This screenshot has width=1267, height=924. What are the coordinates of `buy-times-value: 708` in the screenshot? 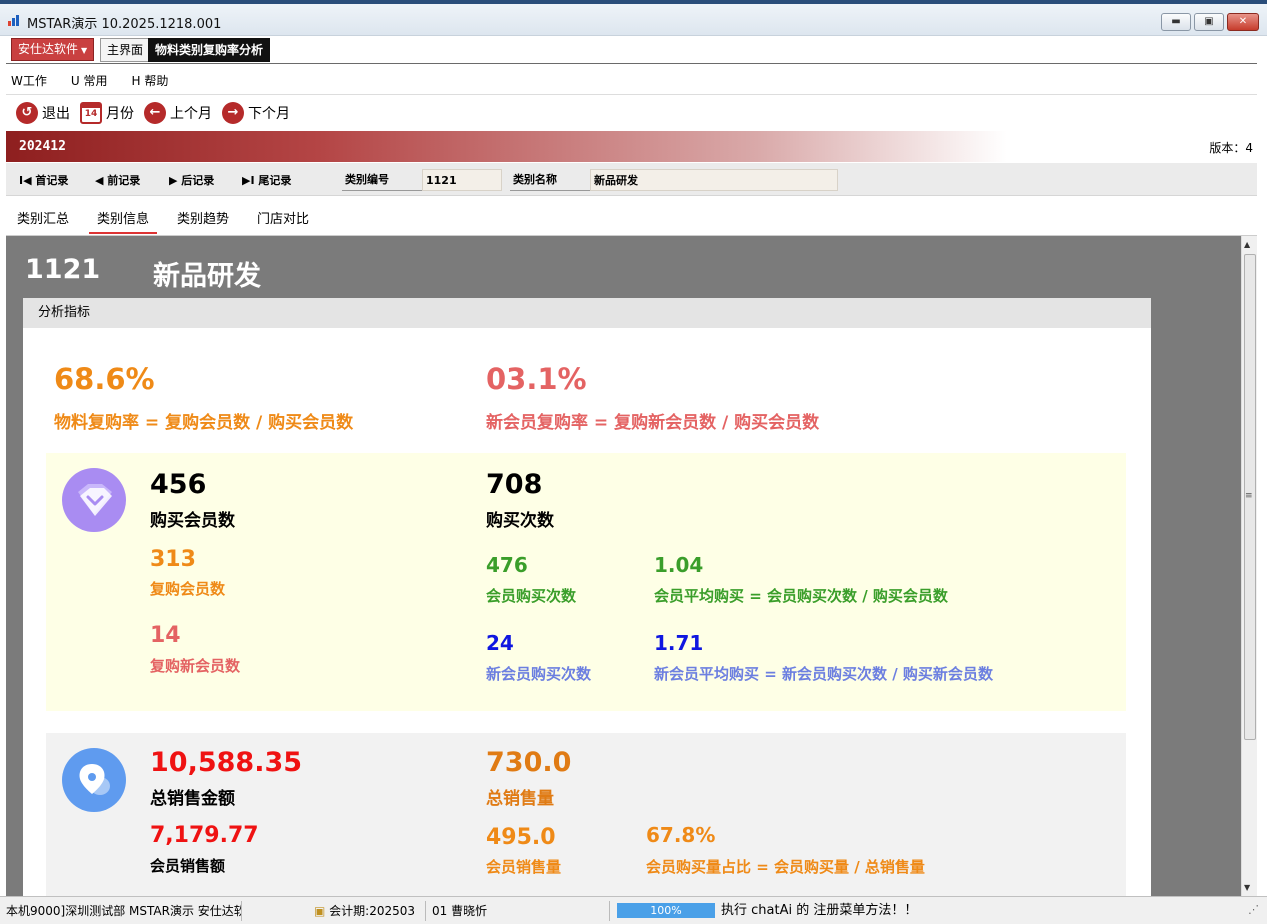 It's located at (514, 484).